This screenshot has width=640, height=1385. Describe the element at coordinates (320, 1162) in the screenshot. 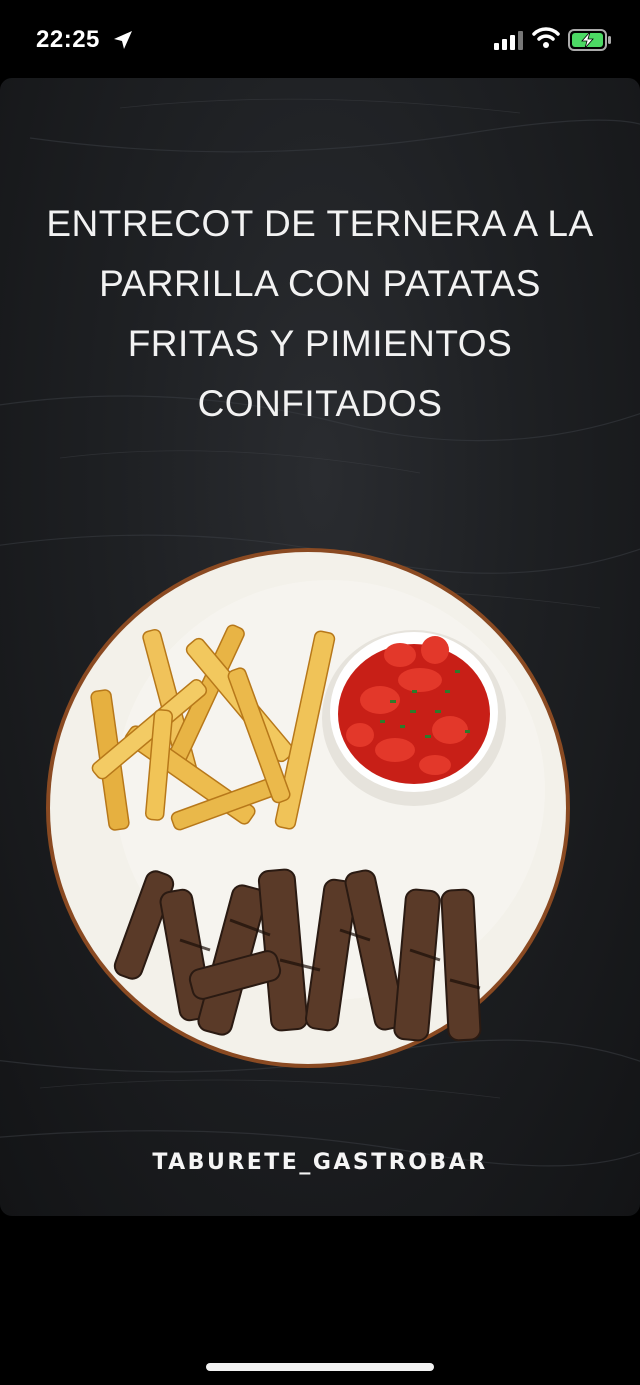

I see `brand-handle: TABURETE_GASTROBAR` at that location.